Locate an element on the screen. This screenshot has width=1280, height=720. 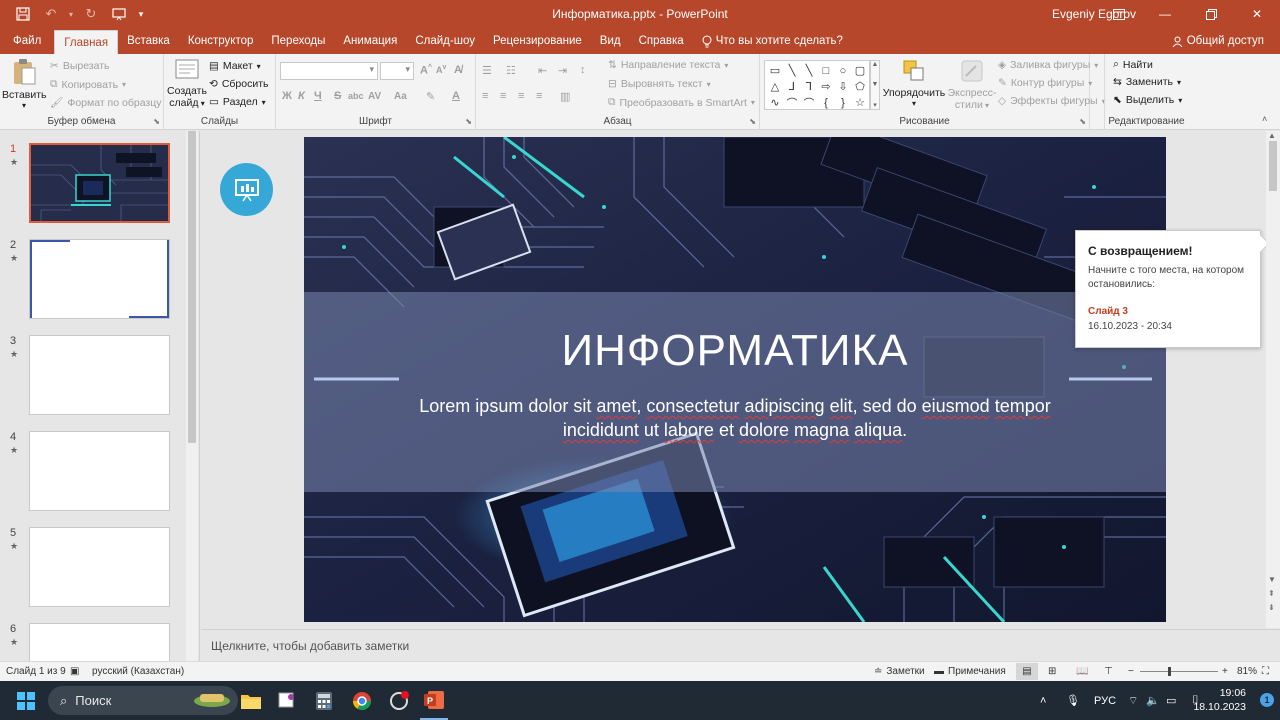
thumbnail-slide-1: 1 ★ is located at coordinates (95, 185).